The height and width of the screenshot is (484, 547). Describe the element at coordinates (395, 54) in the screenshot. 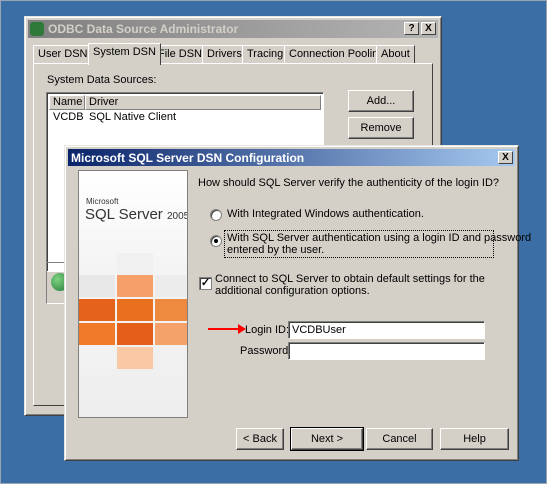

I see `tab-about: About` at that location.